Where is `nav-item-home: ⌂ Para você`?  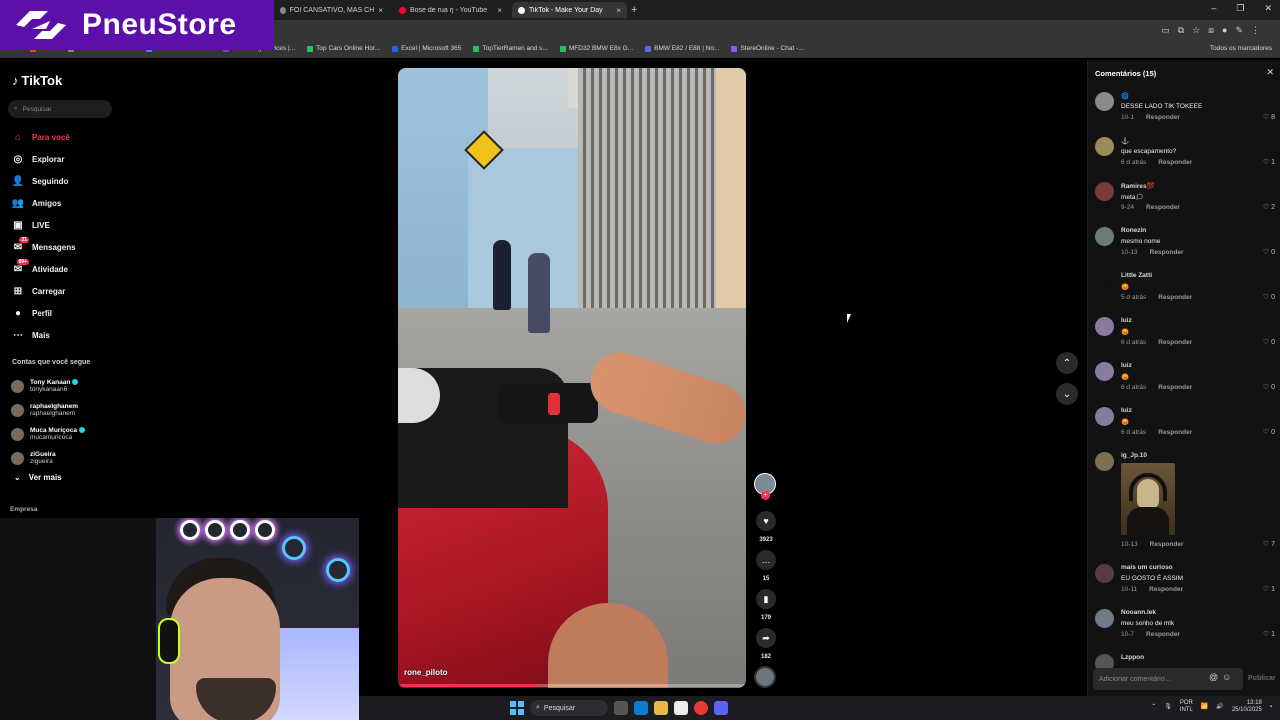 nav-item-home: ⌂ Para você is located at coordinates (44, 137).